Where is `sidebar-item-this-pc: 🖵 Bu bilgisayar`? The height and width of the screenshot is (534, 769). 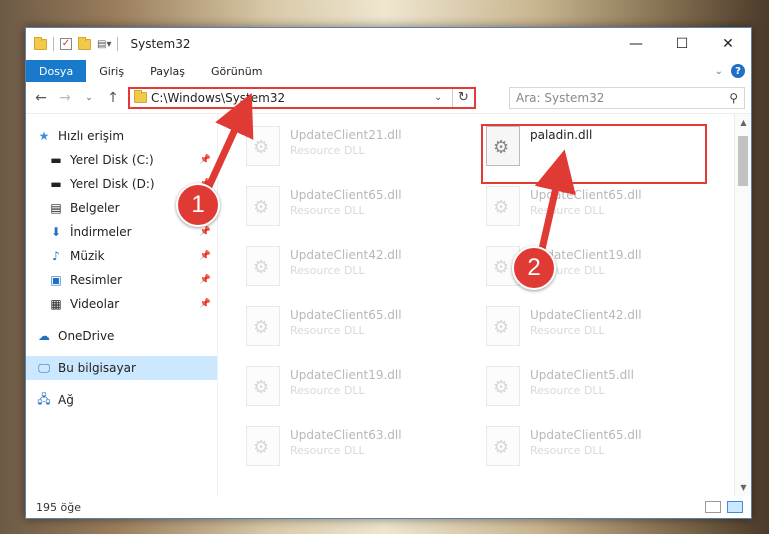 sidebar-item-this-pc: 🖵 Bu bilgisayar is located at coordinates (121, 368).